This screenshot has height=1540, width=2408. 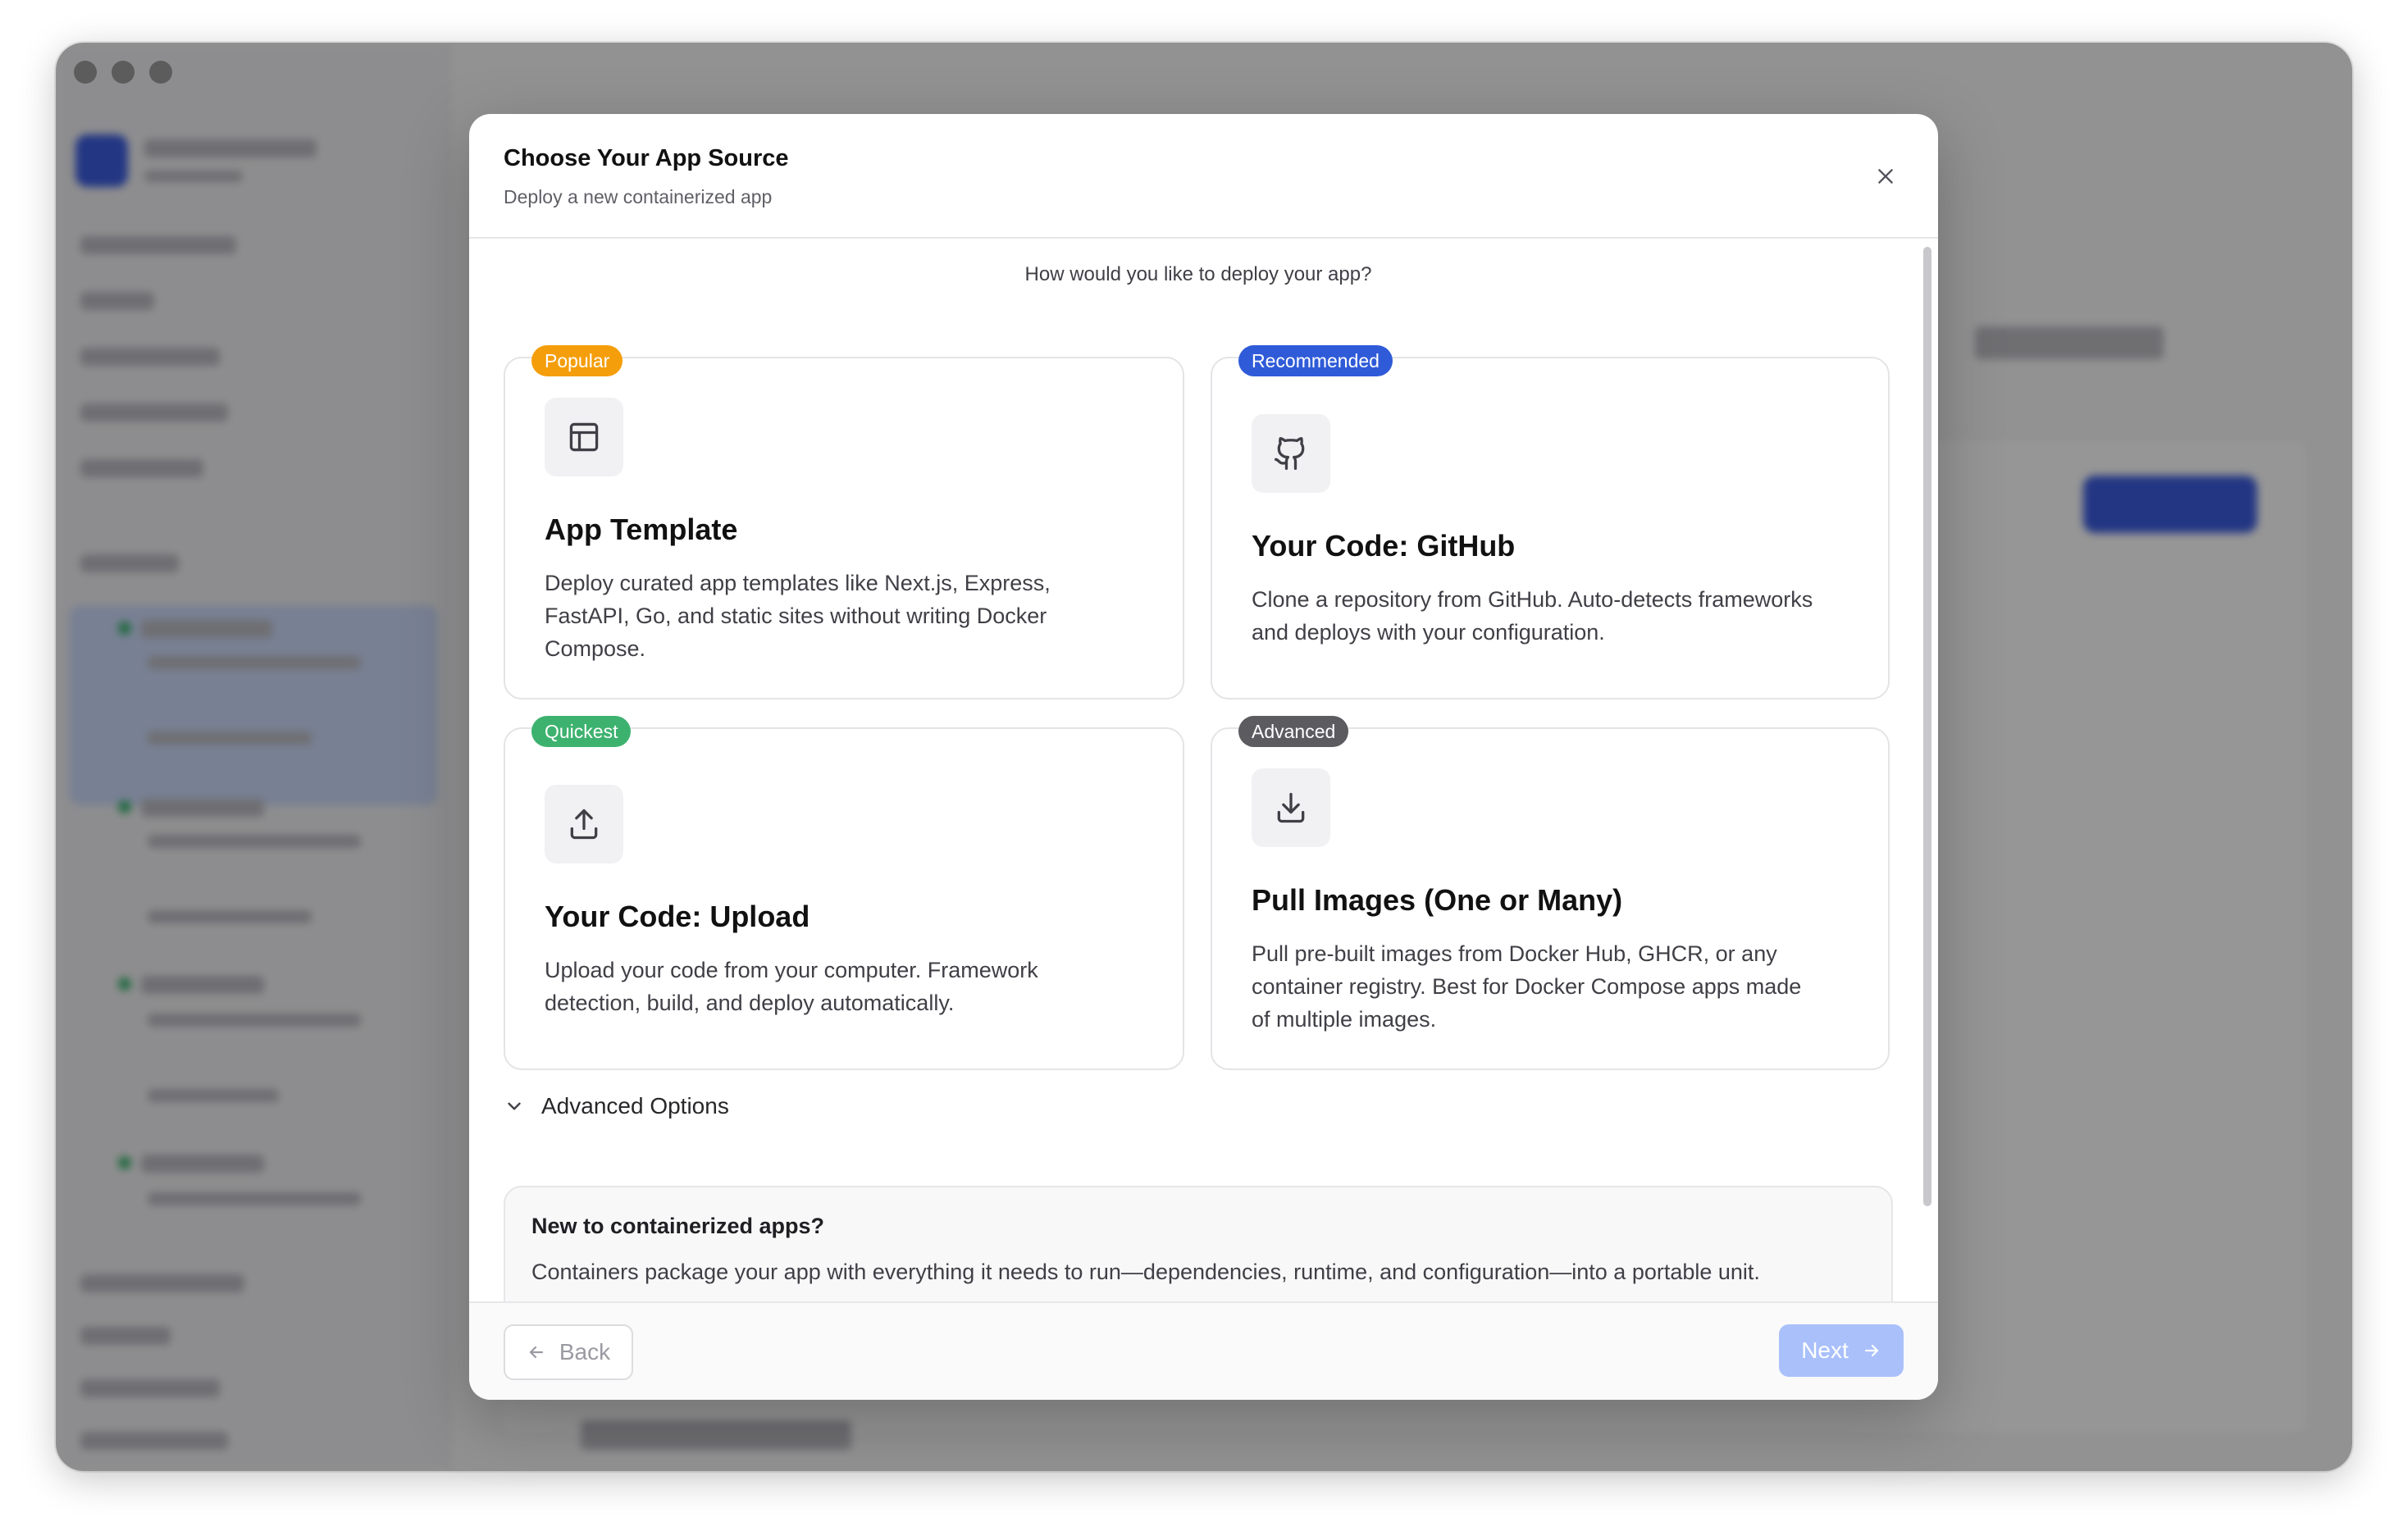 I want to click on download-icon, so click(x=1291, y=807).